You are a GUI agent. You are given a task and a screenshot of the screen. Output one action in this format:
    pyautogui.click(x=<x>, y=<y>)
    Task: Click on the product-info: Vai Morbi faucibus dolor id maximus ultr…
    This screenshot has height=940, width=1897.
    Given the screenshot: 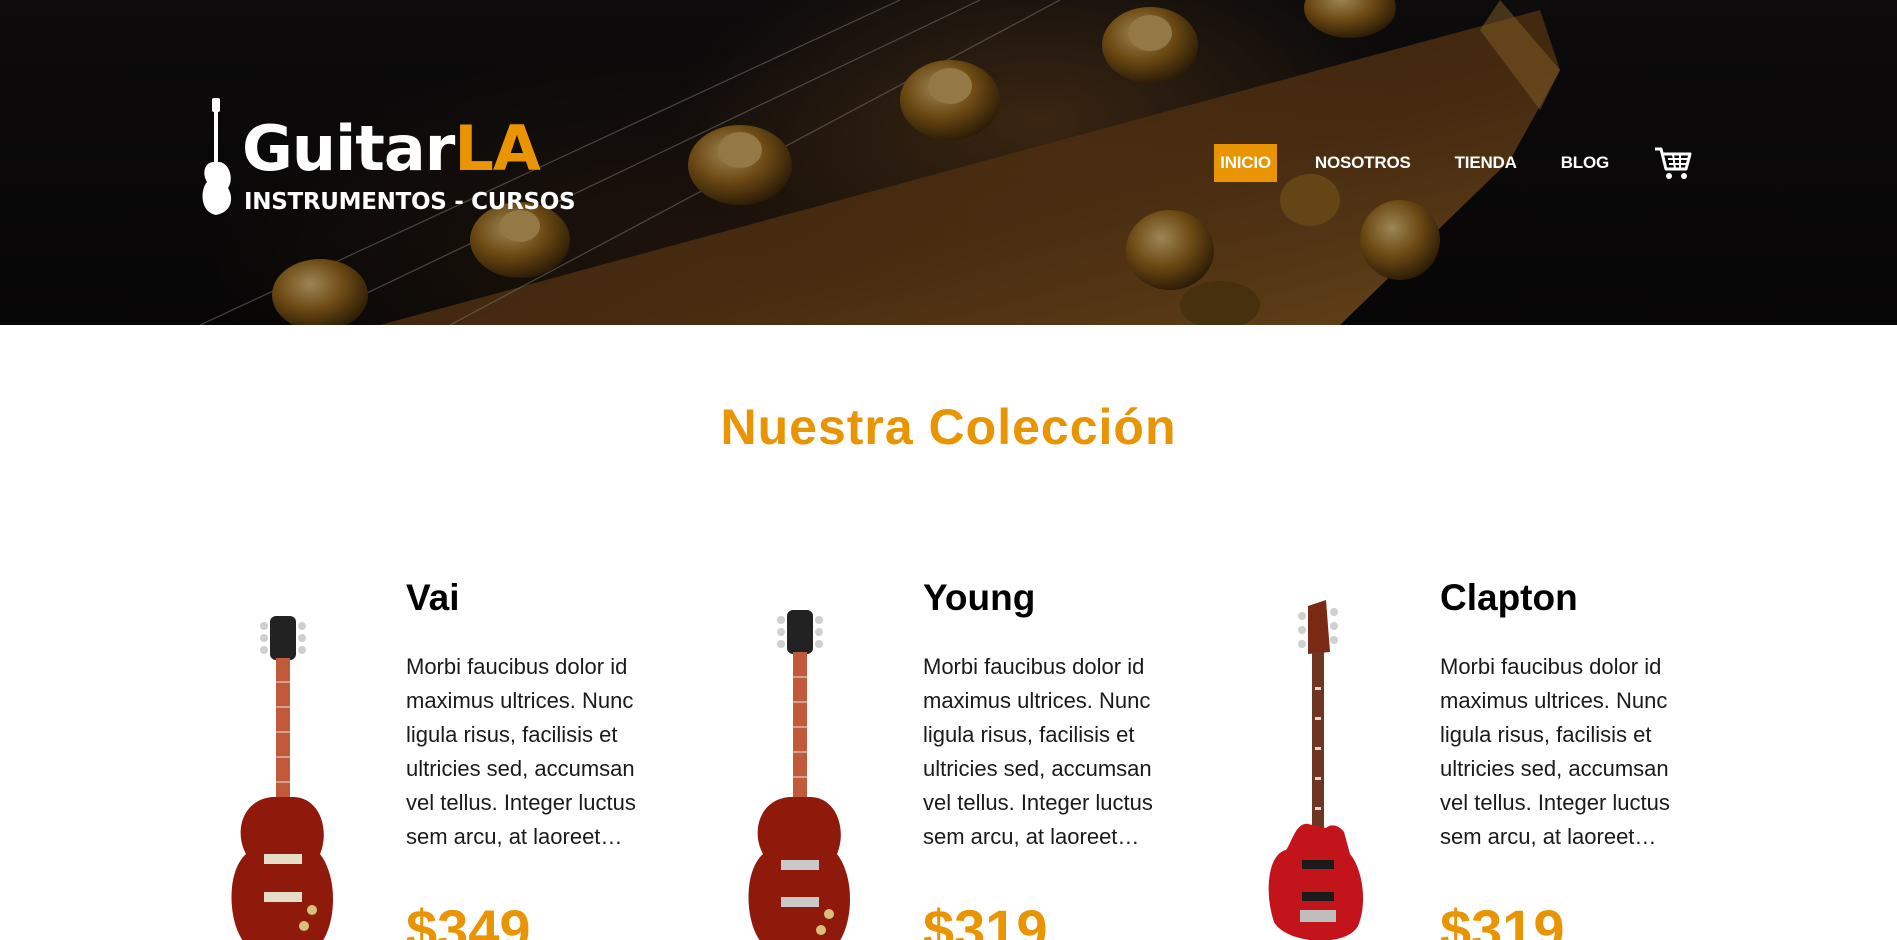 What is the action you would take?
    pyautogui.click(x=531, y=759)
    